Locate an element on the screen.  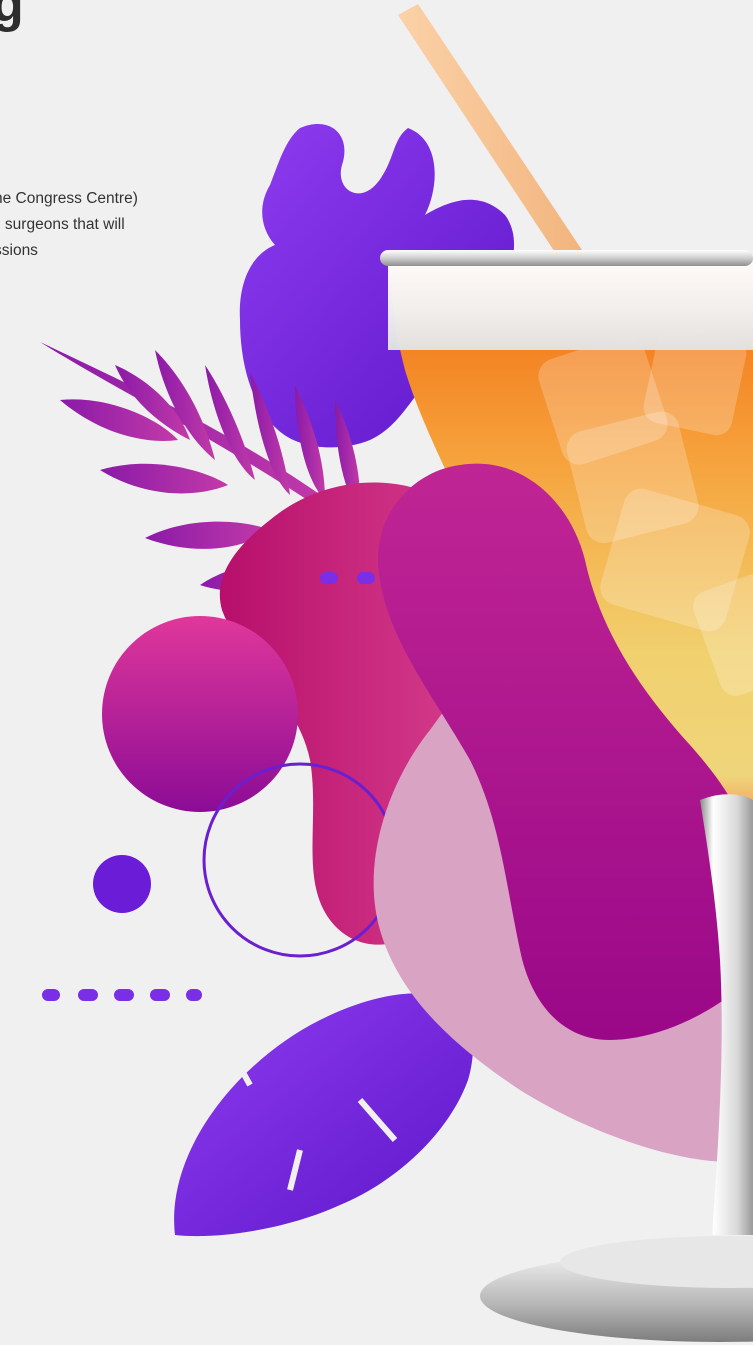
description-line: g surgeons that will is located at coordinates (62, 224).